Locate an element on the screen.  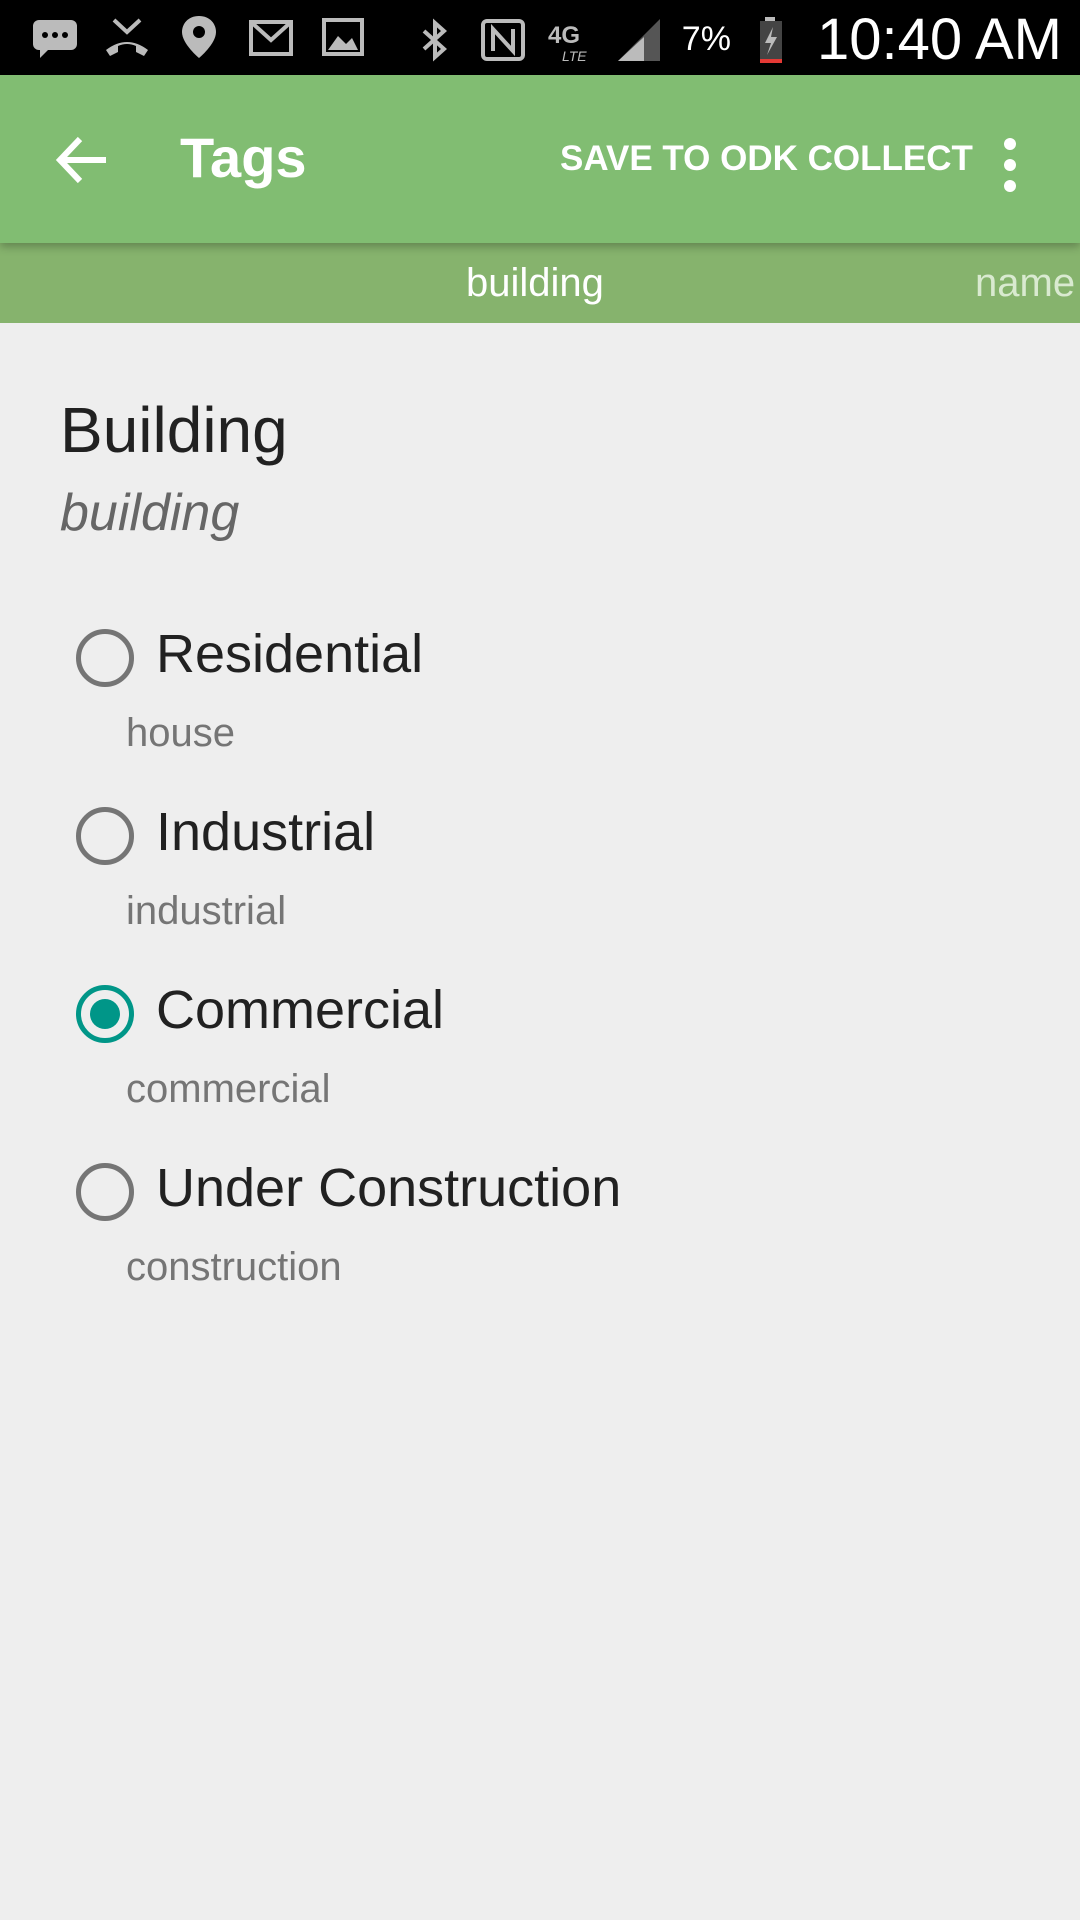
location-icon is located at coordinates (199, 37).